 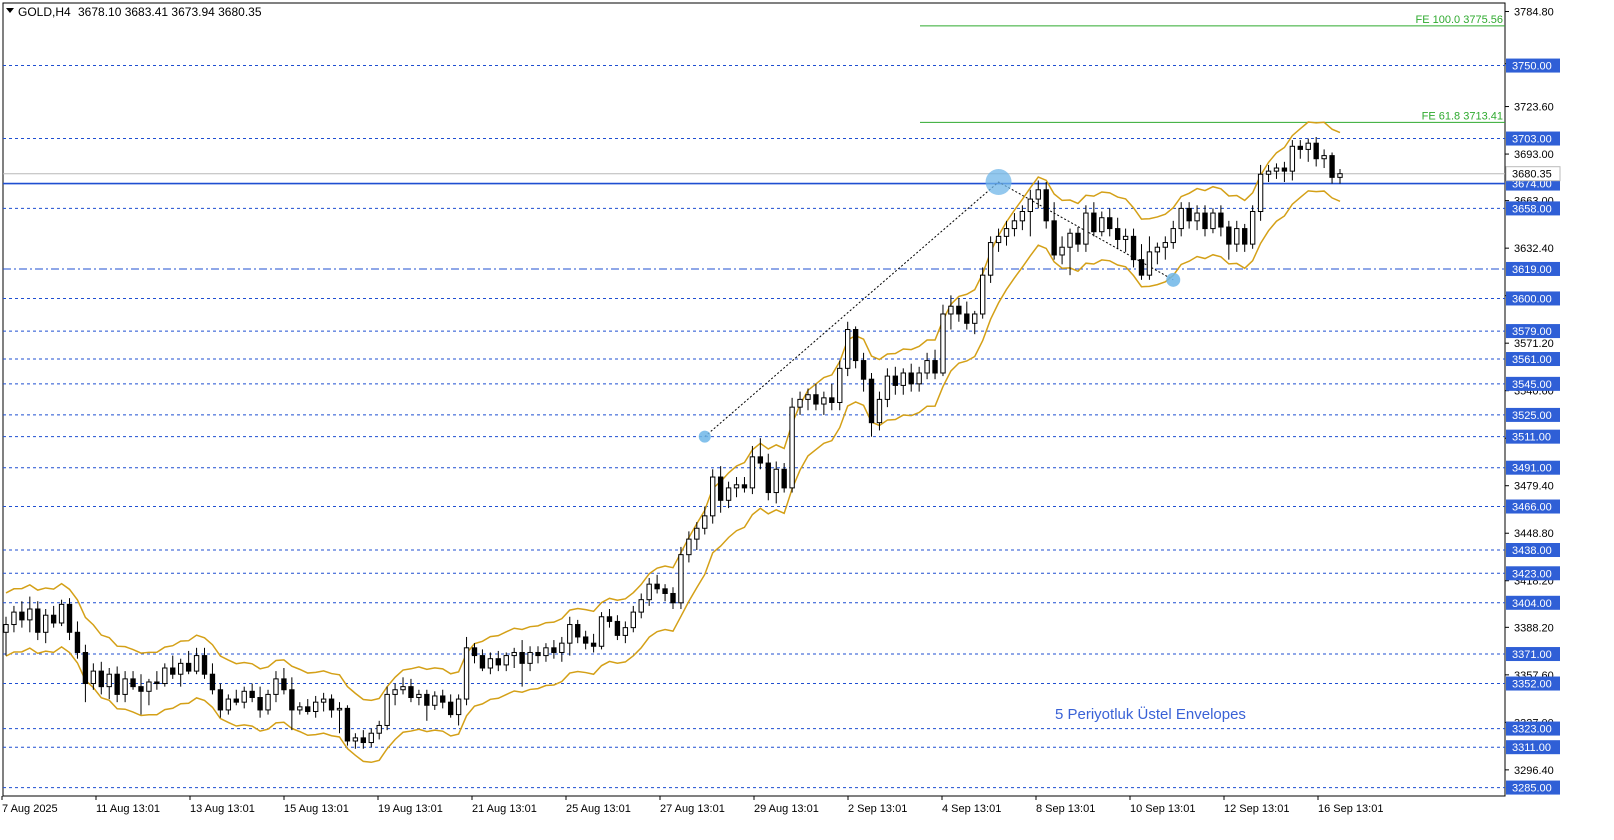 I want to click on swing-high-marker, so click(x=998, y=182).